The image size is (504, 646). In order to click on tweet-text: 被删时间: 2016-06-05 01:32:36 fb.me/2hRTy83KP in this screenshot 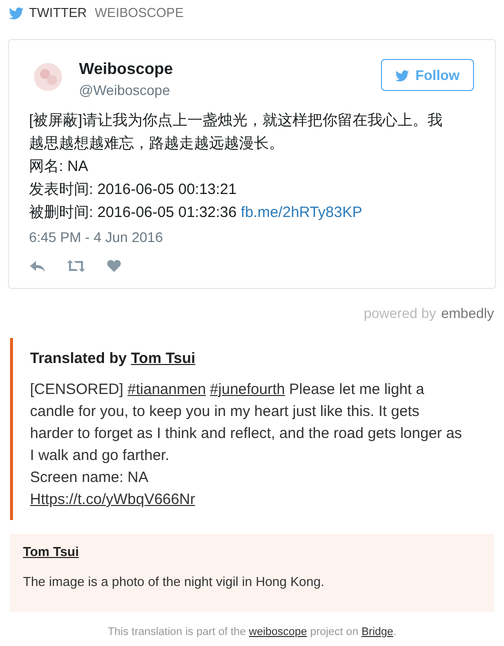, I will do `click(196, 213)`.